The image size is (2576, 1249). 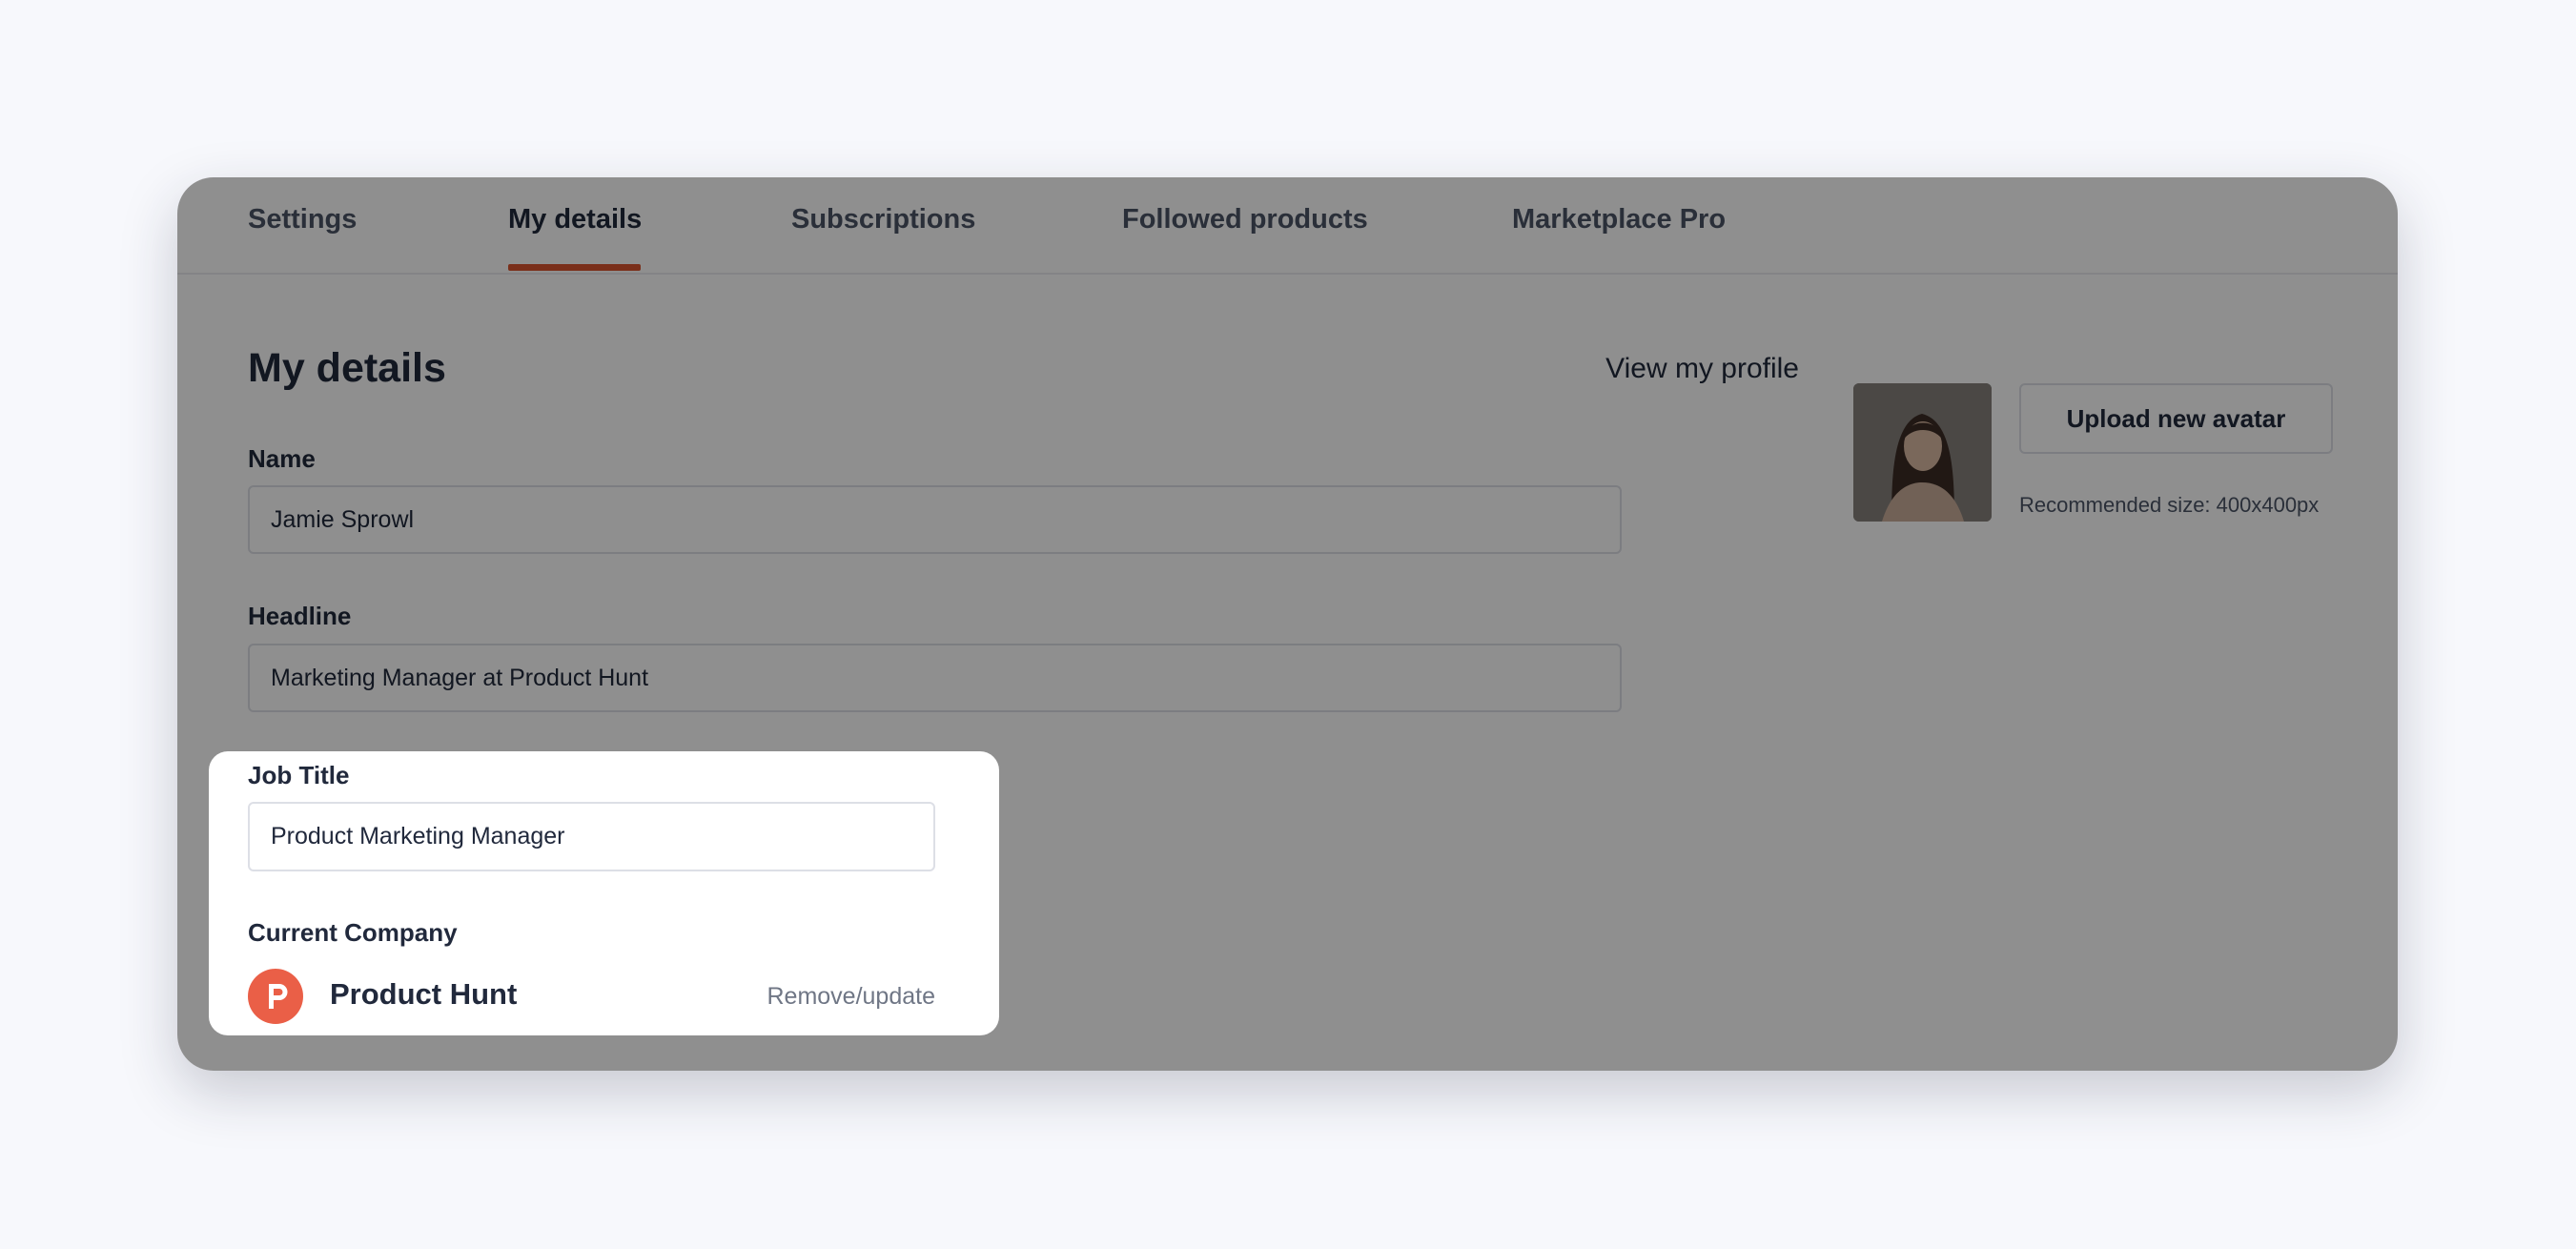 I want to click on headline-input, so click(x=935, y=678).